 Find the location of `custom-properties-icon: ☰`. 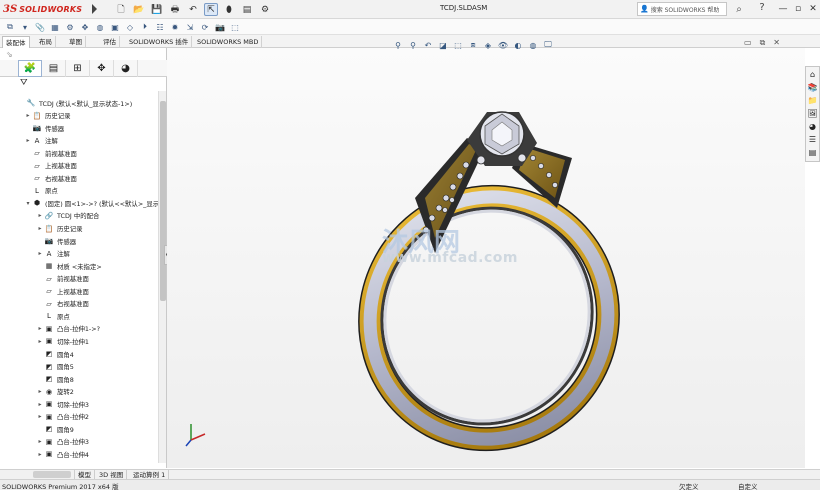

custom-properties-icon: ☰ is located at coordinates (812, 139).